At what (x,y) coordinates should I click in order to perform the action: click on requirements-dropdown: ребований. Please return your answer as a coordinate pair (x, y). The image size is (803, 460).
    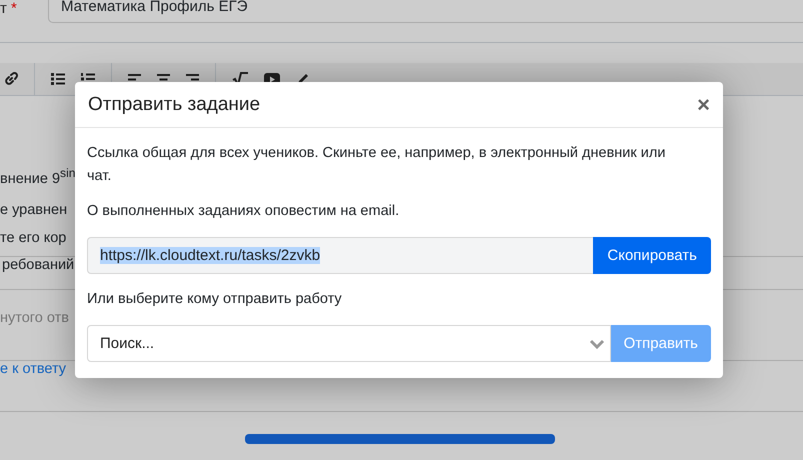
    Looking at the image, I should click on (38, 265).